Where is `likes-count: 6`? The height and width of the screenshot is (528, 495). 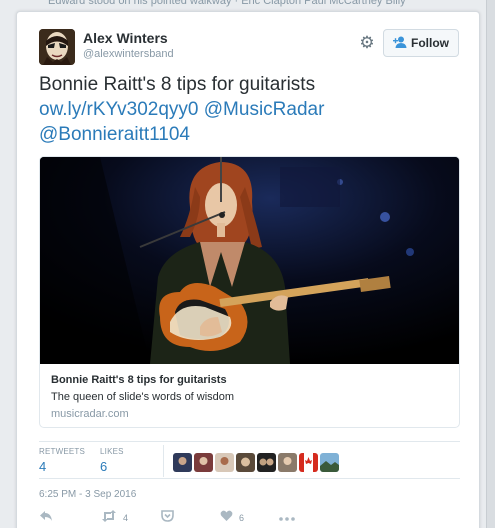 likes-count: 6 is located at coordinates (104, 466).